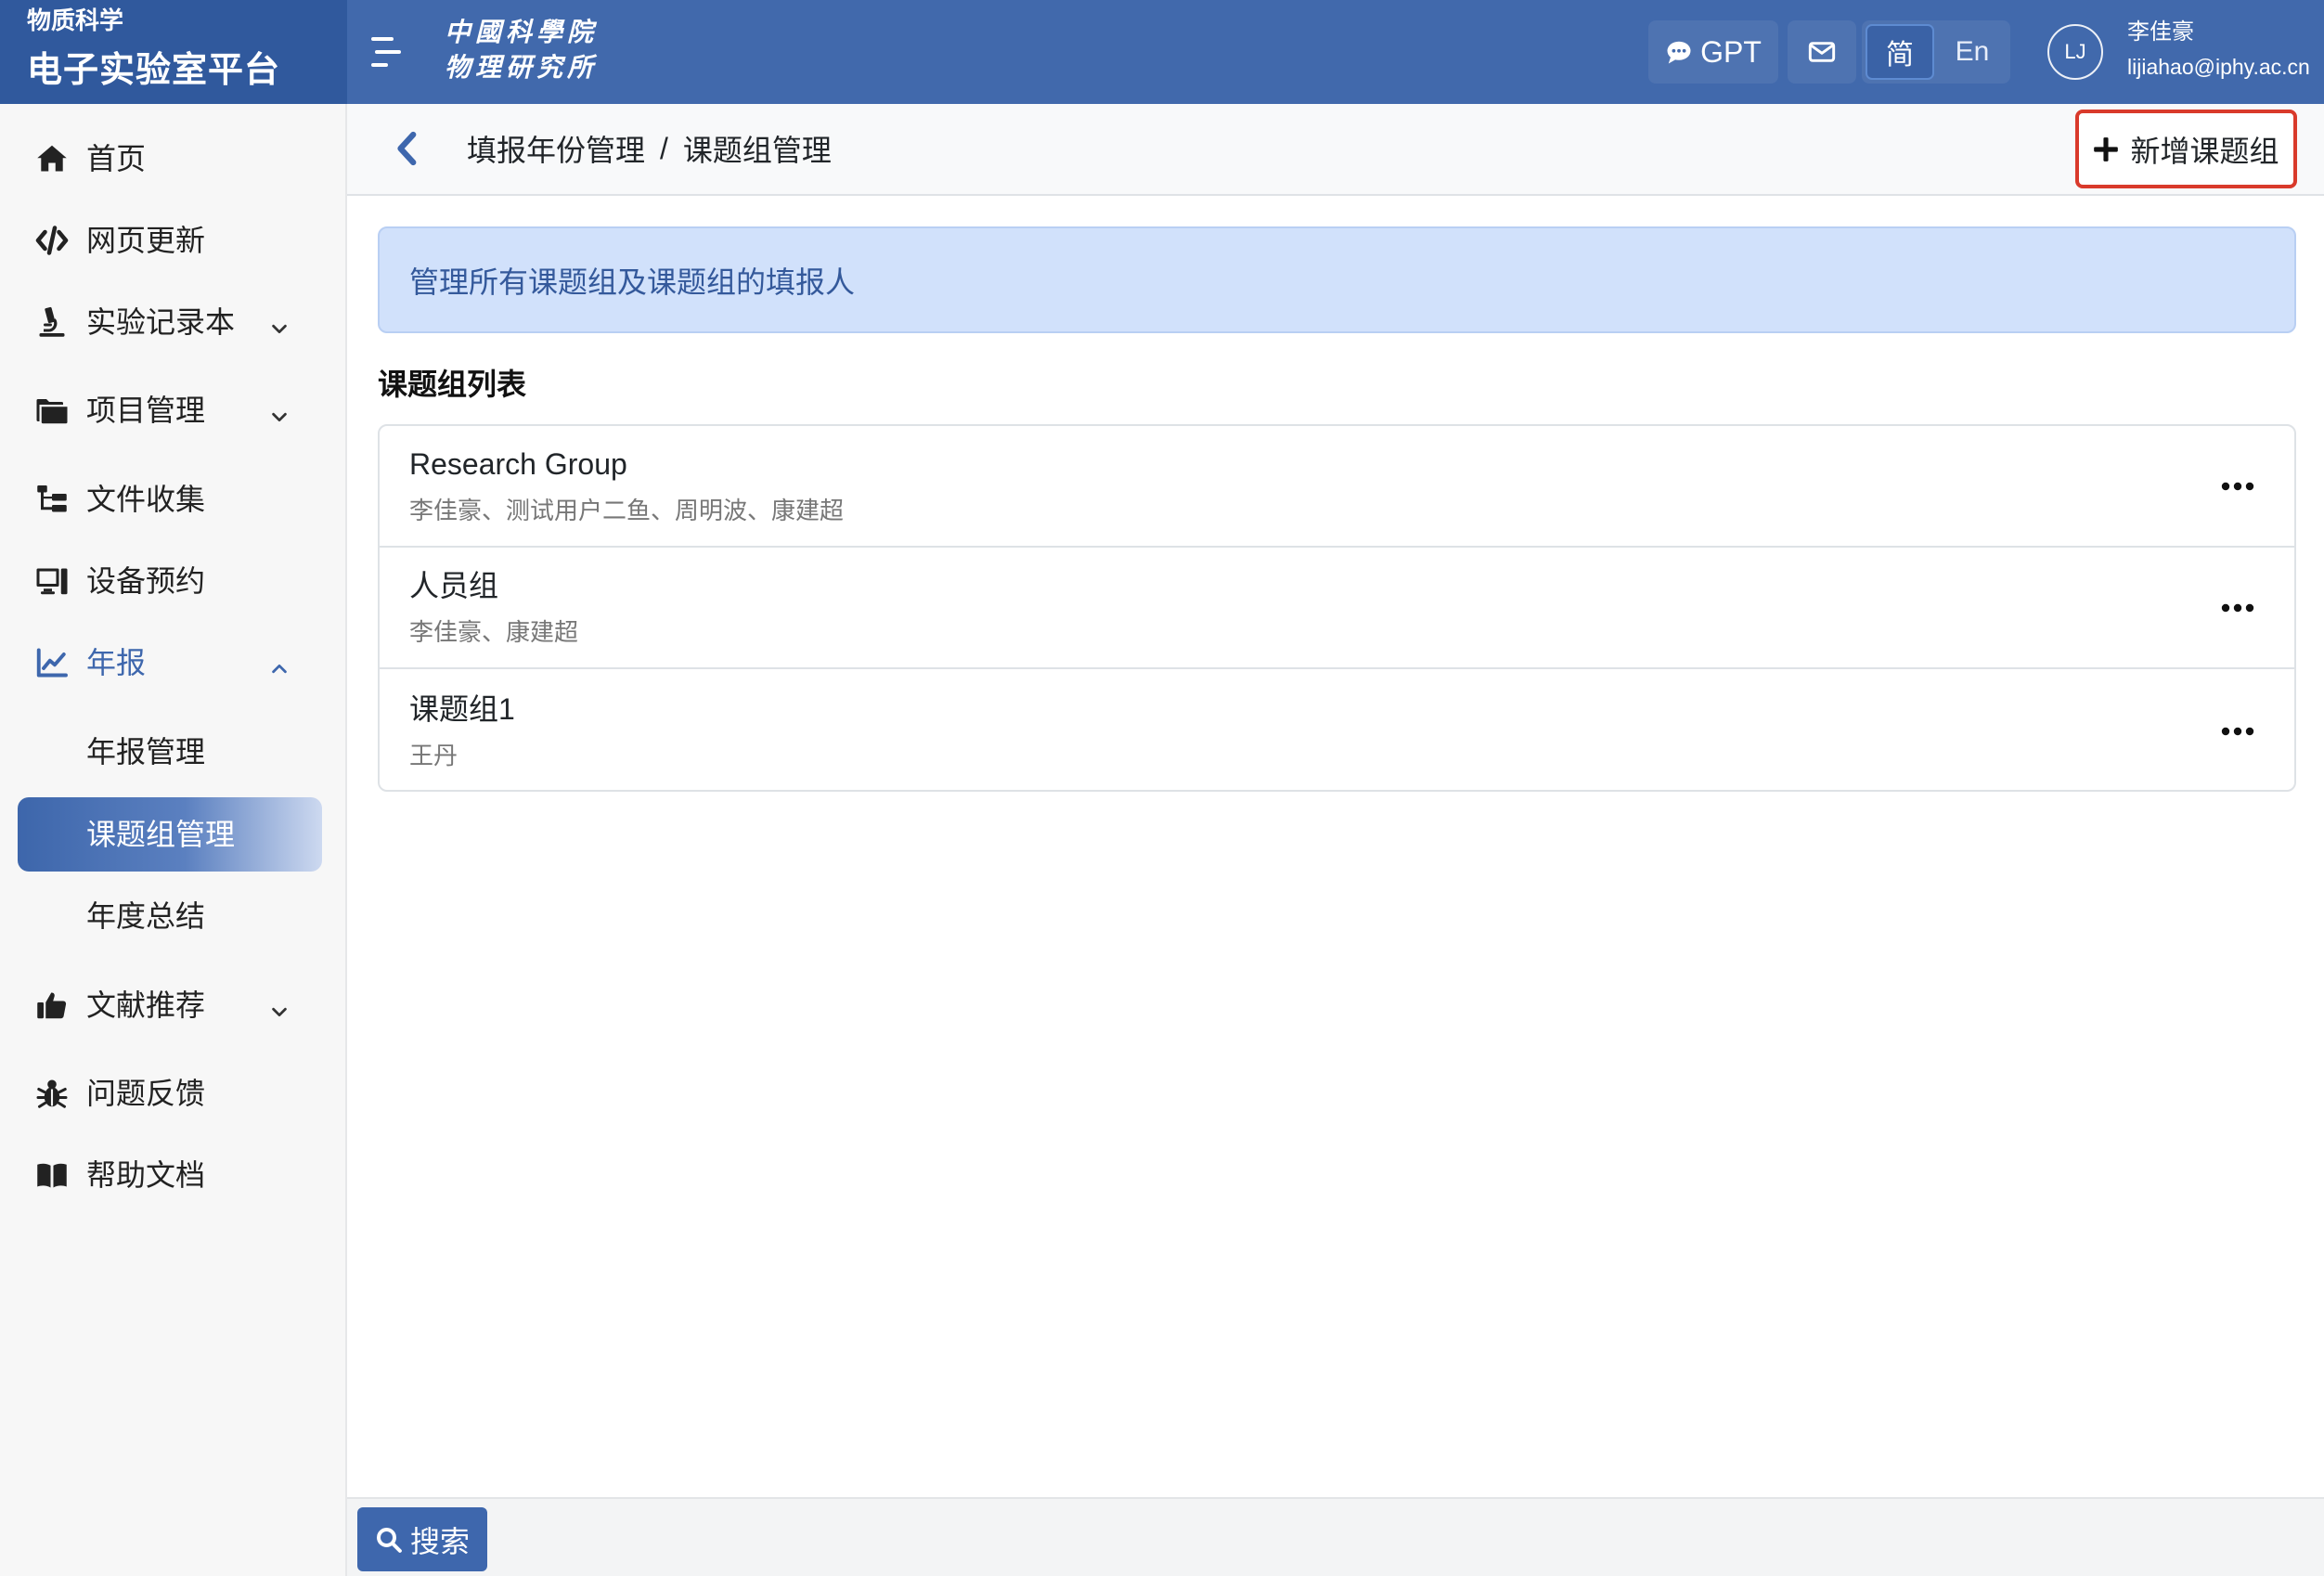  Describe the element at coordinates (146, 499) in the screenshot. I see `sidebar-item-label: 文件收集` at that location.